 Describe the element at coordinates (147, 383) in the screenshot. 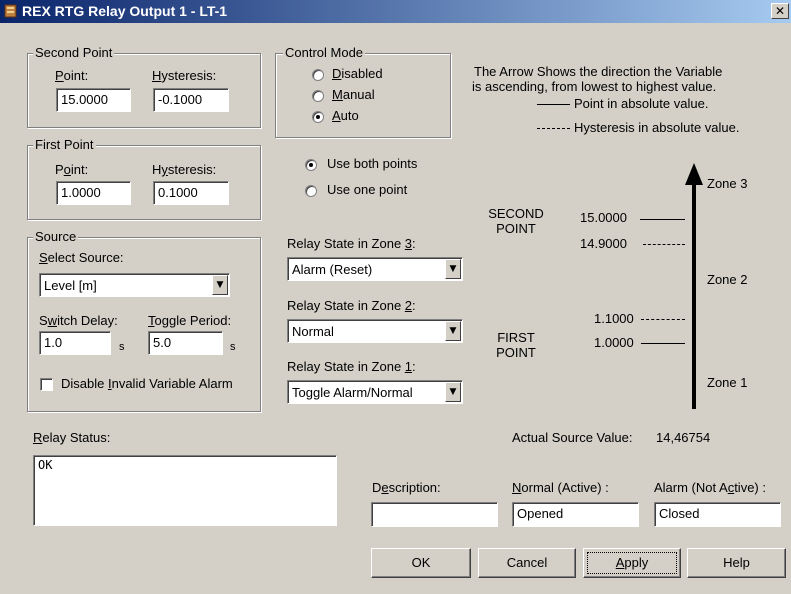

I see `disable-invalid-alarm-label: Disable Invalid Variable Alarm` at that location.